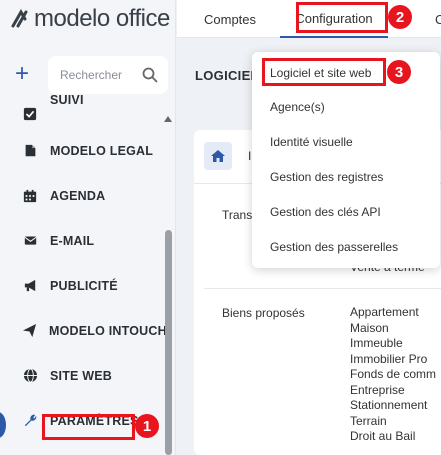 The height and width of the screenshot is (455, 441). What do you see at coordinates (30, 376) in the screenshot?
I see `globe-icon` at bounding box center [30, 376].